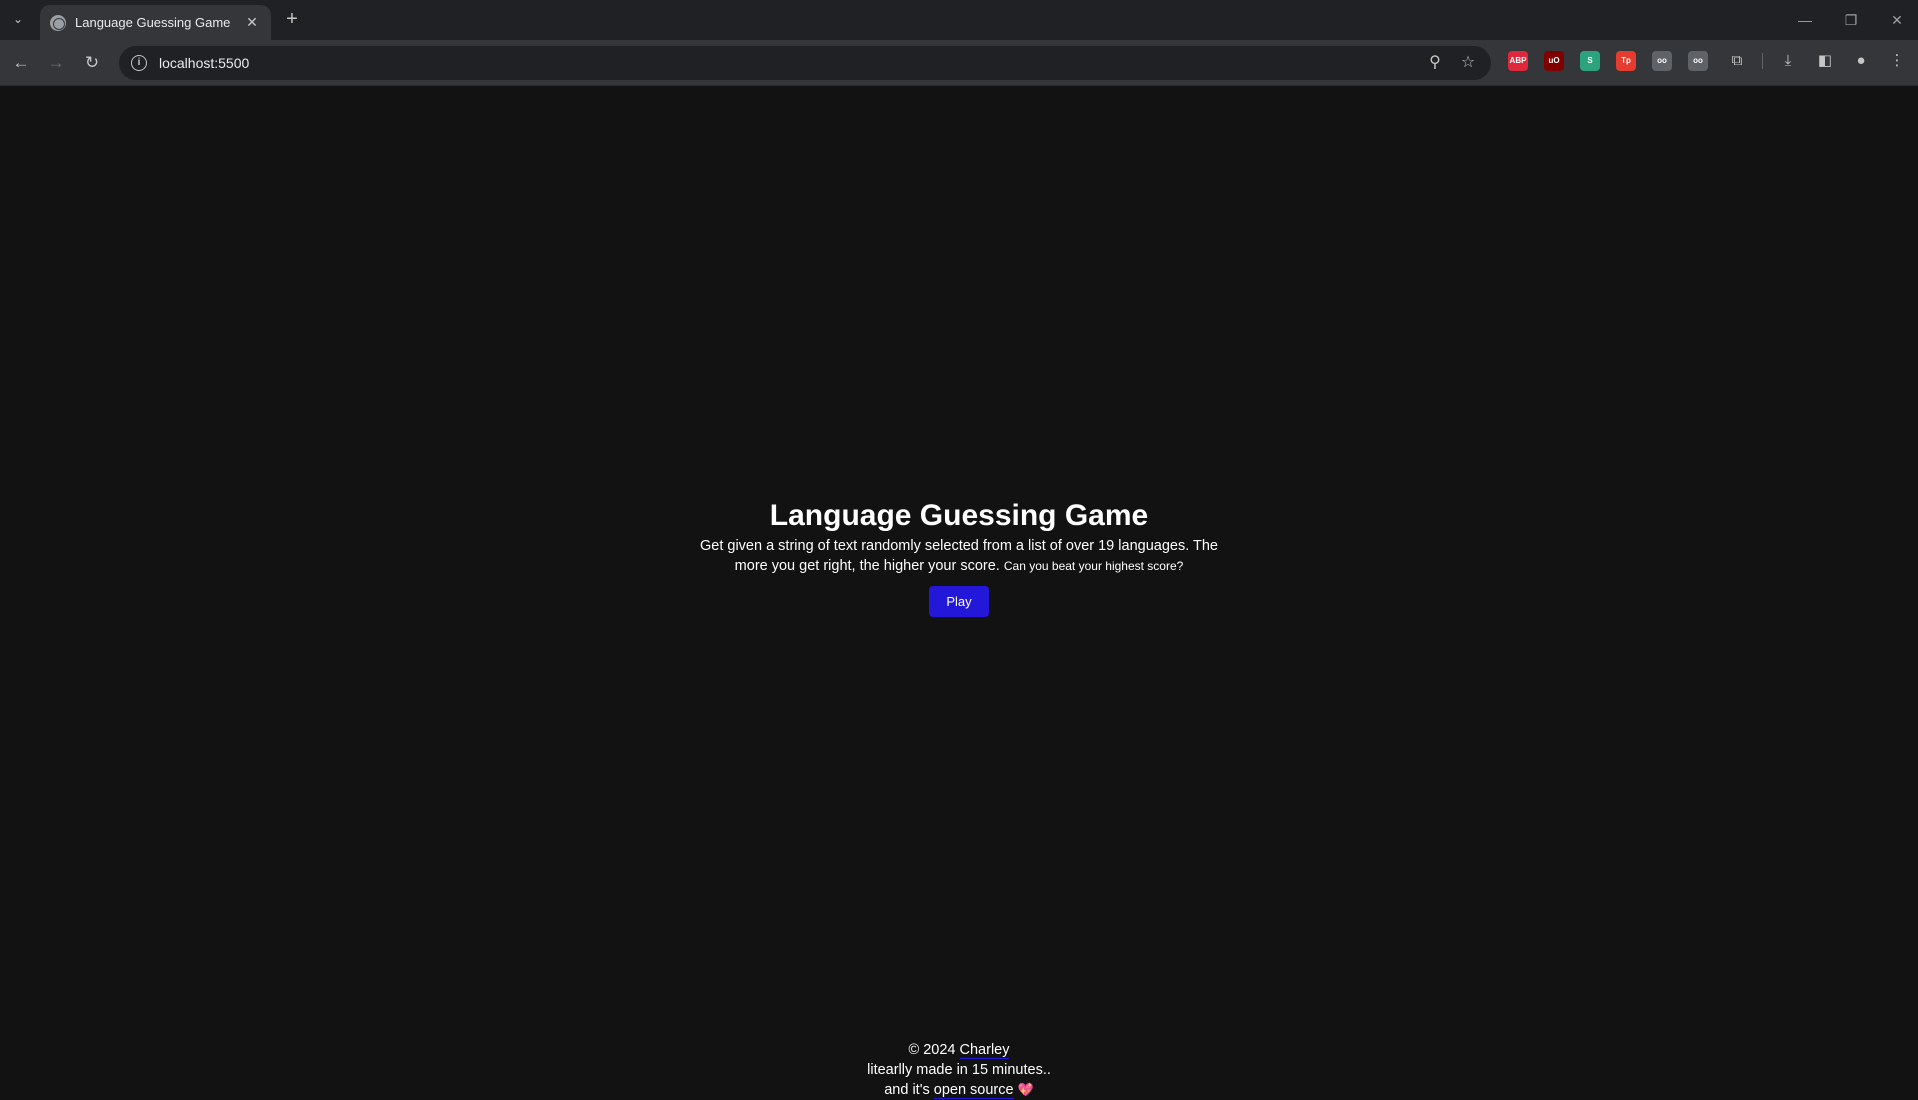 The height and width of the screenshot is (1100, 1918). Describe the element at coordinates (58, 22) in the screenshot. I see `globe-icon` at that location.